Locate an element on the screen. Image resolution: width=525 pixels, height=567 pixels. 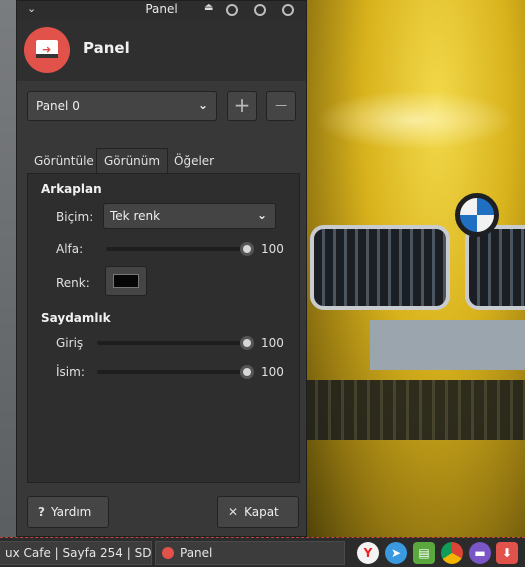
color-picker-button is located at coordinates (126, 281).